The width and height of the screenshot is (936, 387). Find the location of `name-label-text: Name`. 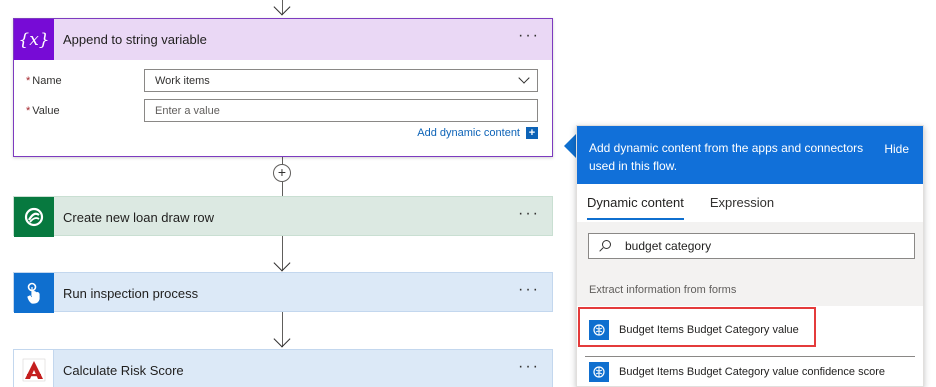

name-label-text: Name is located at coordinates (47, 80).